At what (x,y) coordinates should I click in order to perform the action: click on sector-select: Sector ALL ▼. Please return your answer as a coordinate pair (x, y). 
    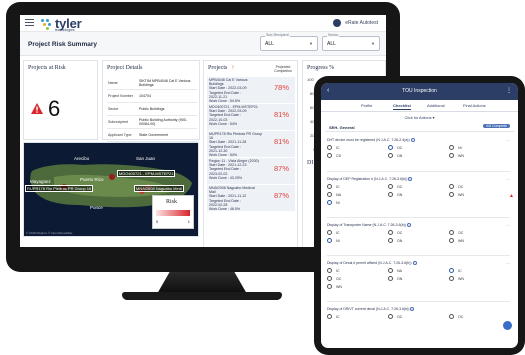
    Looking at the image, I should click on (351, 42).